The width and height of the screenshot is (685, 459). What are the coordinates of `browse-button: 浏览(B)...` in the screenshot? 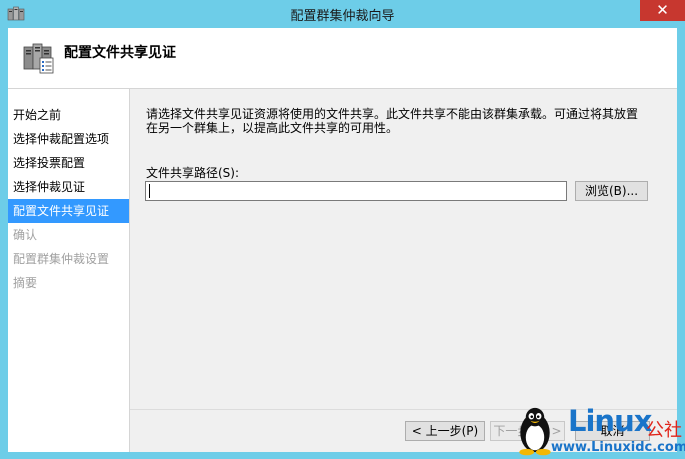 It's located at (611, 191).